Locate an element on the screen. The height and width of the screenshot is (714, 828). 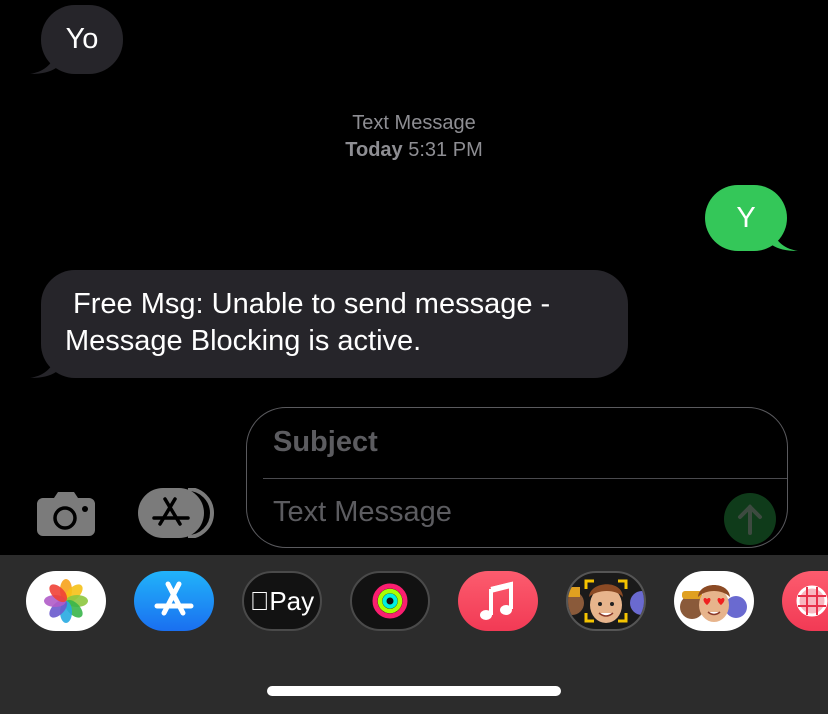
home-indicator is located at coordinates (414, 691).